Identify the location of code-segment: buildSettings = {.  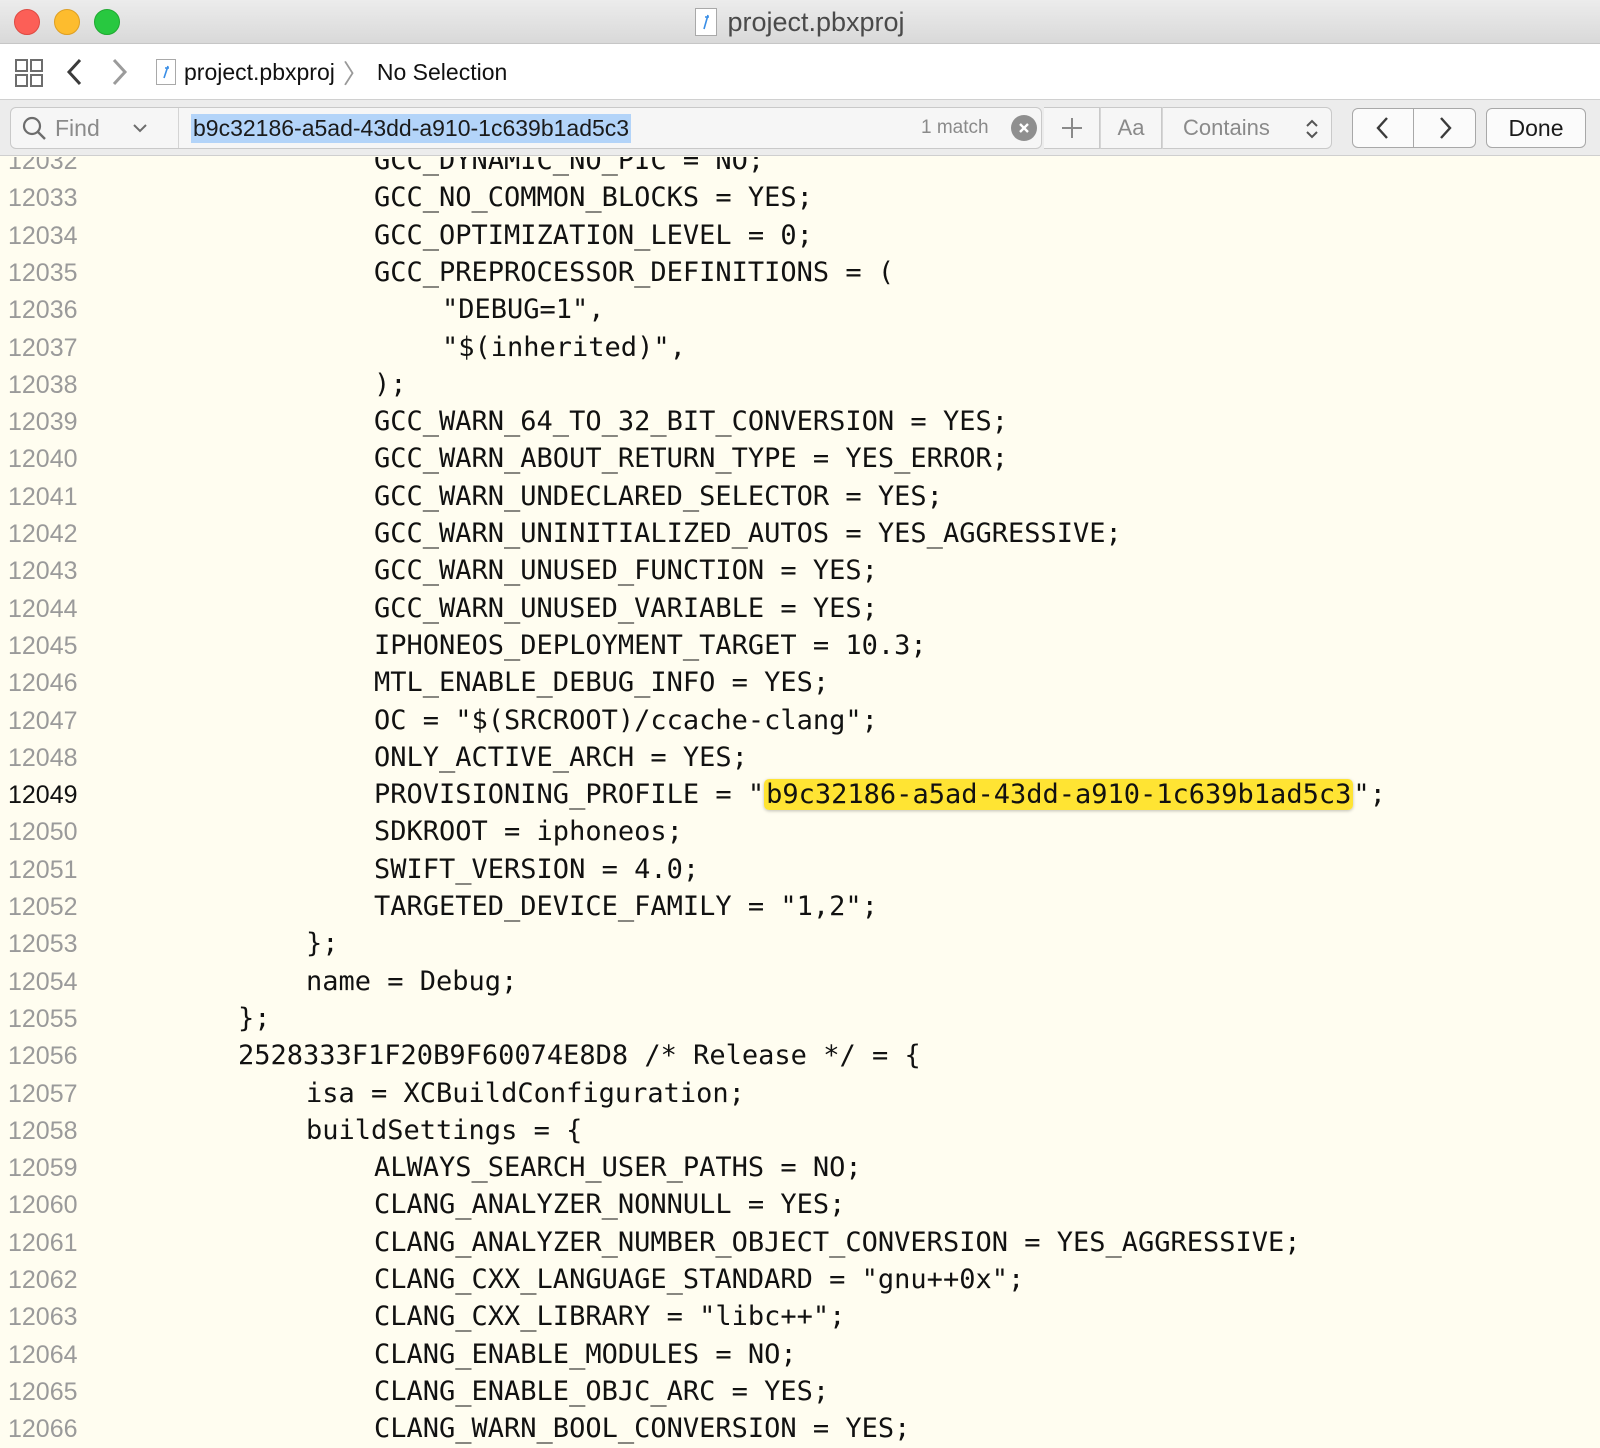
(444, 1130).